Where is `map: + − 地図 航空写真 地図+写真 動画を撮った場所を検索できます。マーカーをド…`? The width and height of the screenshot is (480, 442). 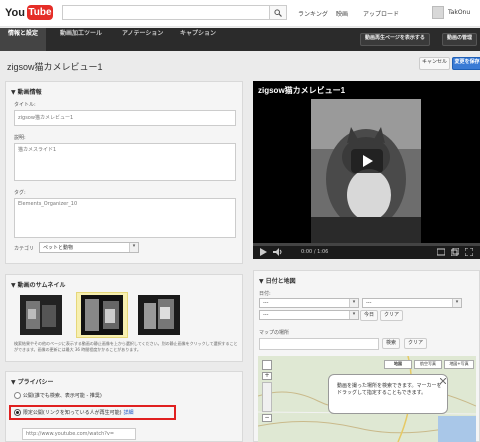 map: + − 地図 航空写真 地図+写真 動画を撮った場所を検索できます。マーカーをド… is located at coordinates (367, 399).